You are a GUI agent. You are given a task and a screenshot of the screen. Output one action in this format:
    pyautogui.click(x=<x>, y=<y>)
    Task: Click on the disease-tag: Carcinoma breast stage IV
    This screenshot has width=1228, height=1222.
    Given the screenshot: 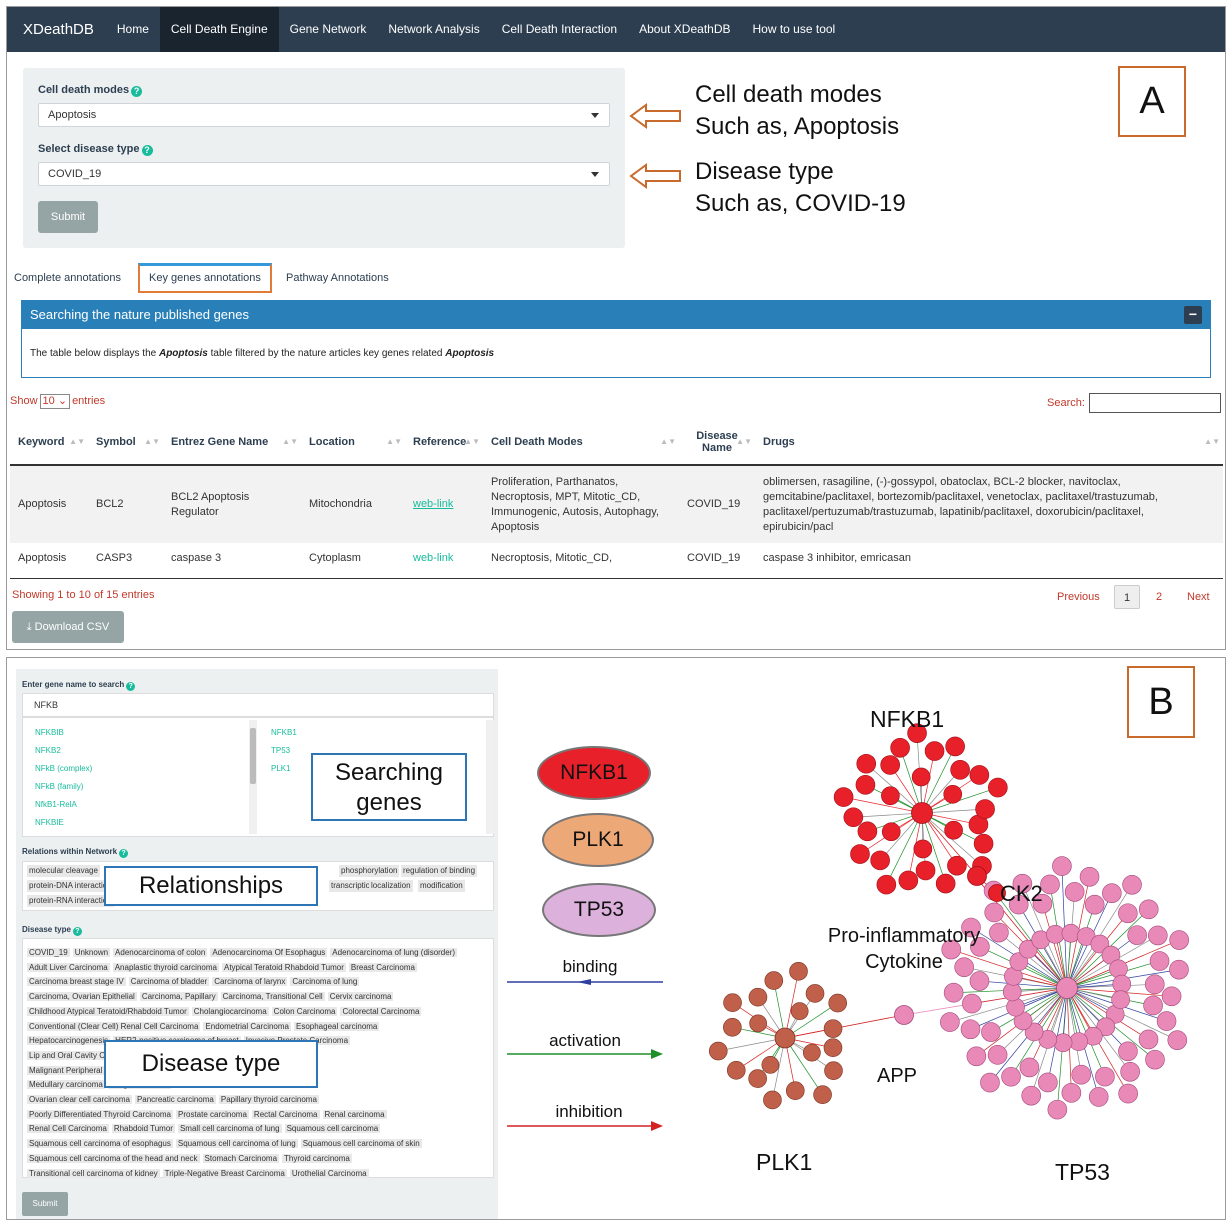 What is the action you would take?
    pyautogui.click(x=76, y=982)
    